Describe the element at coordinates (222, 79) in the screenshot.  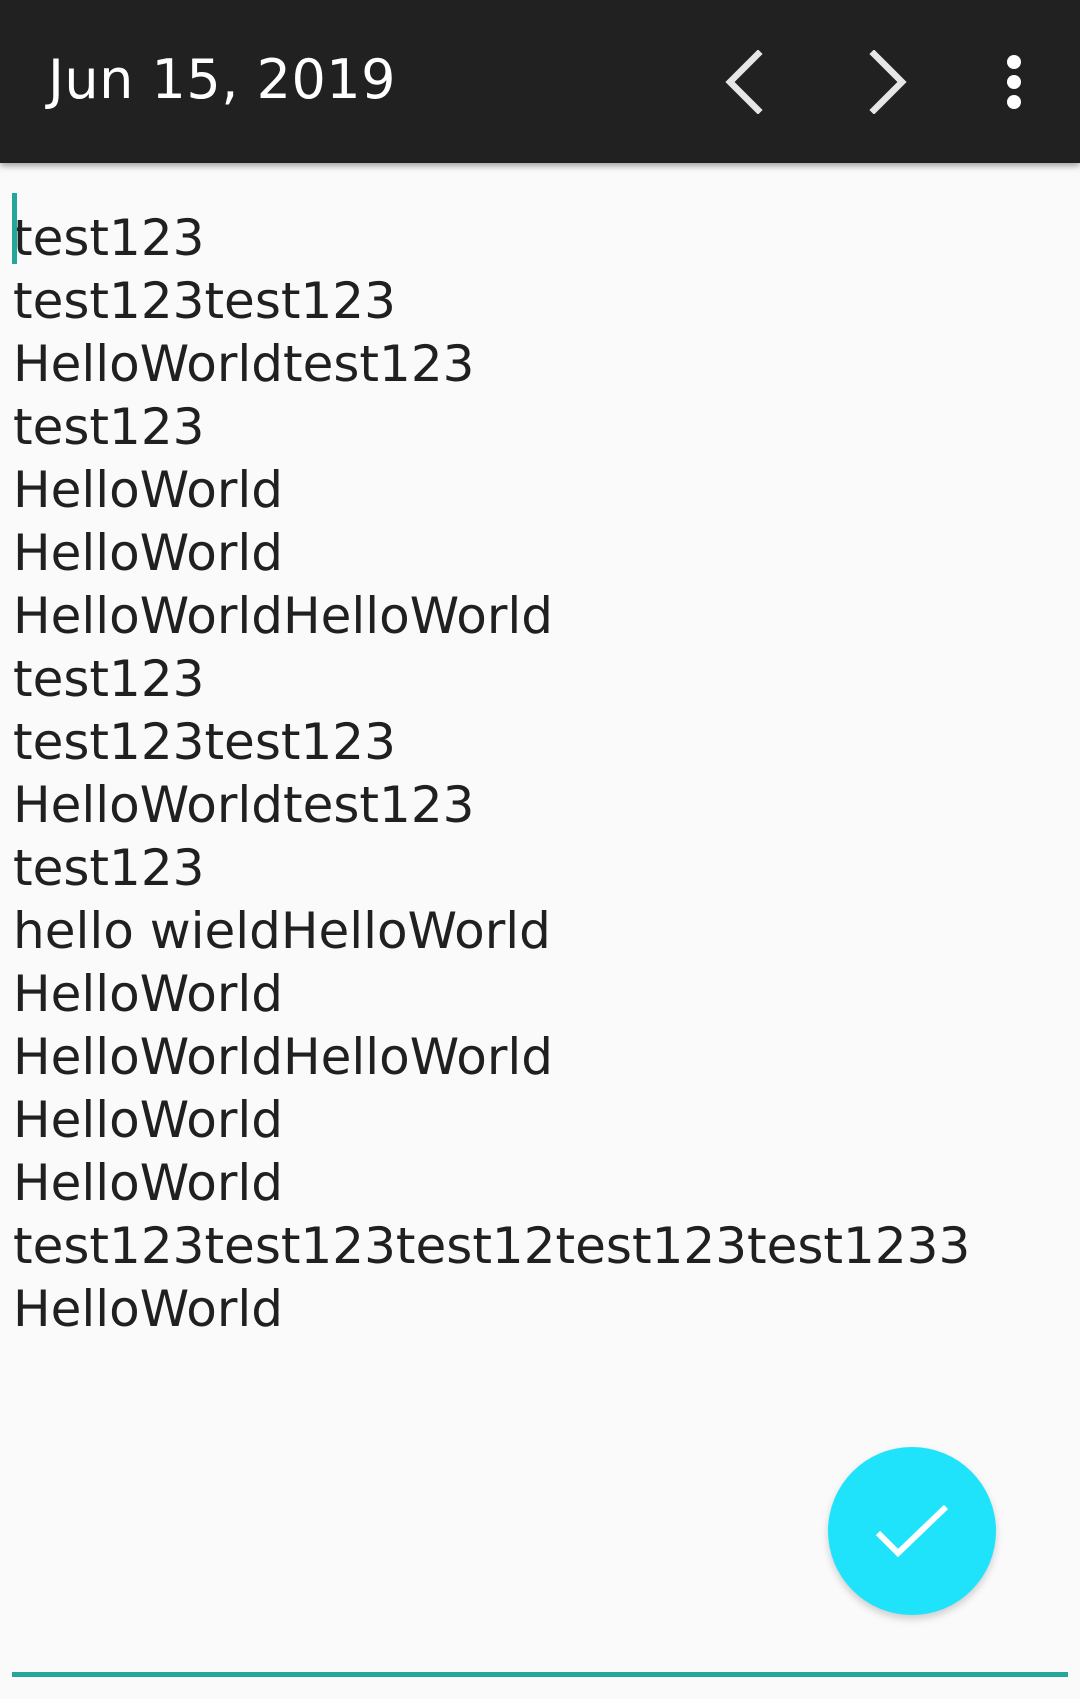
I see `date-title: Jun 15, 2019` at that location.